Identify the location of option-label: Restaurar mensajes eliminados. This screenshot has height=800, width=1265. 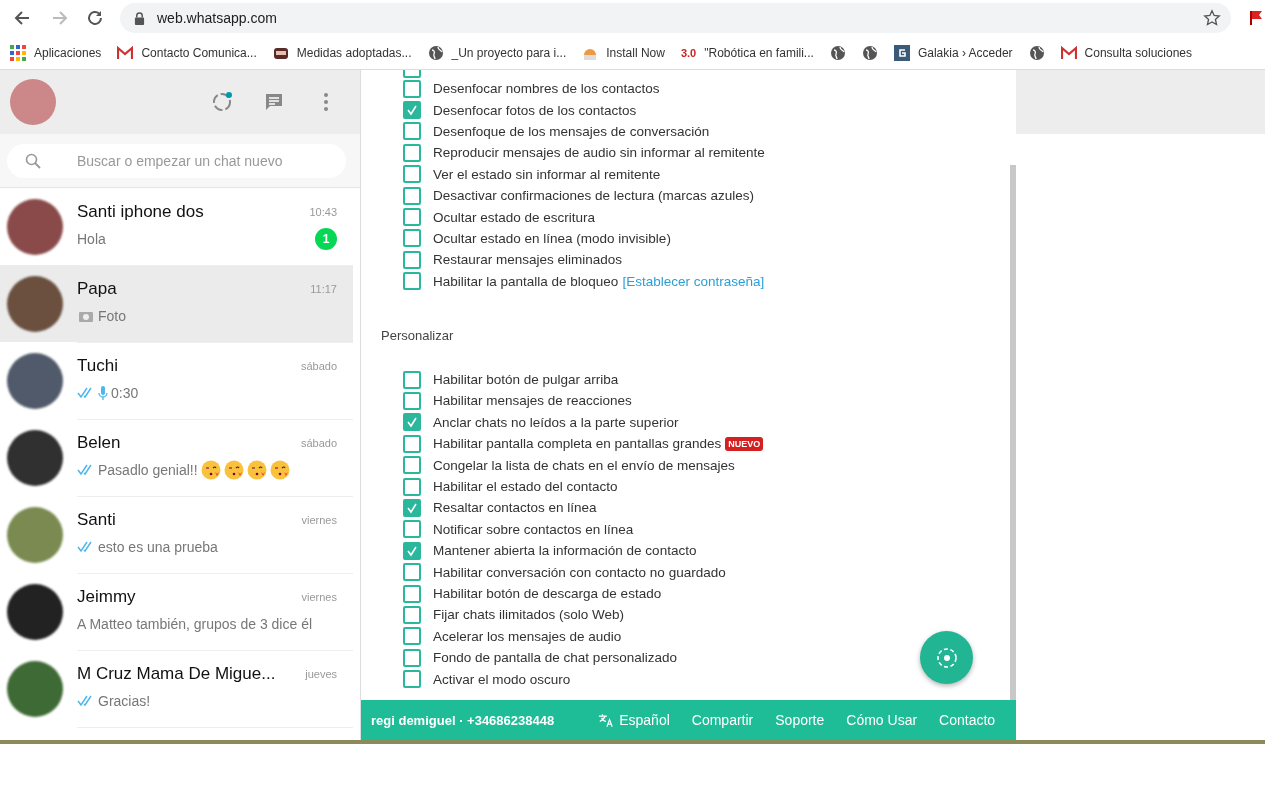
(528, 260).